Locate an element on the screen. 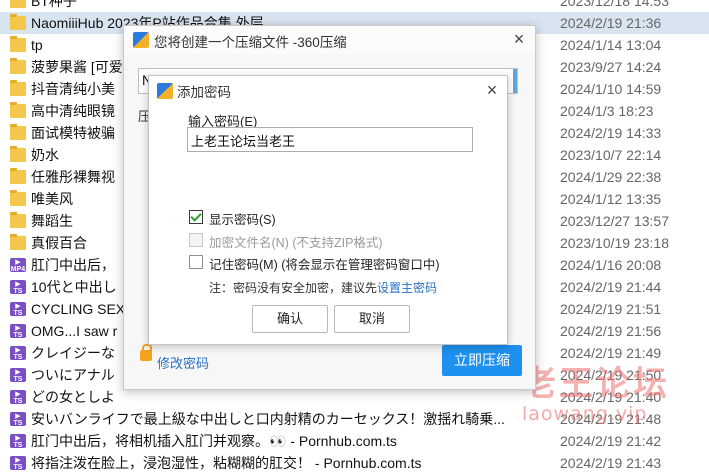  password-value: 上老王论坛当老王 is located at coordinates (243, 141).